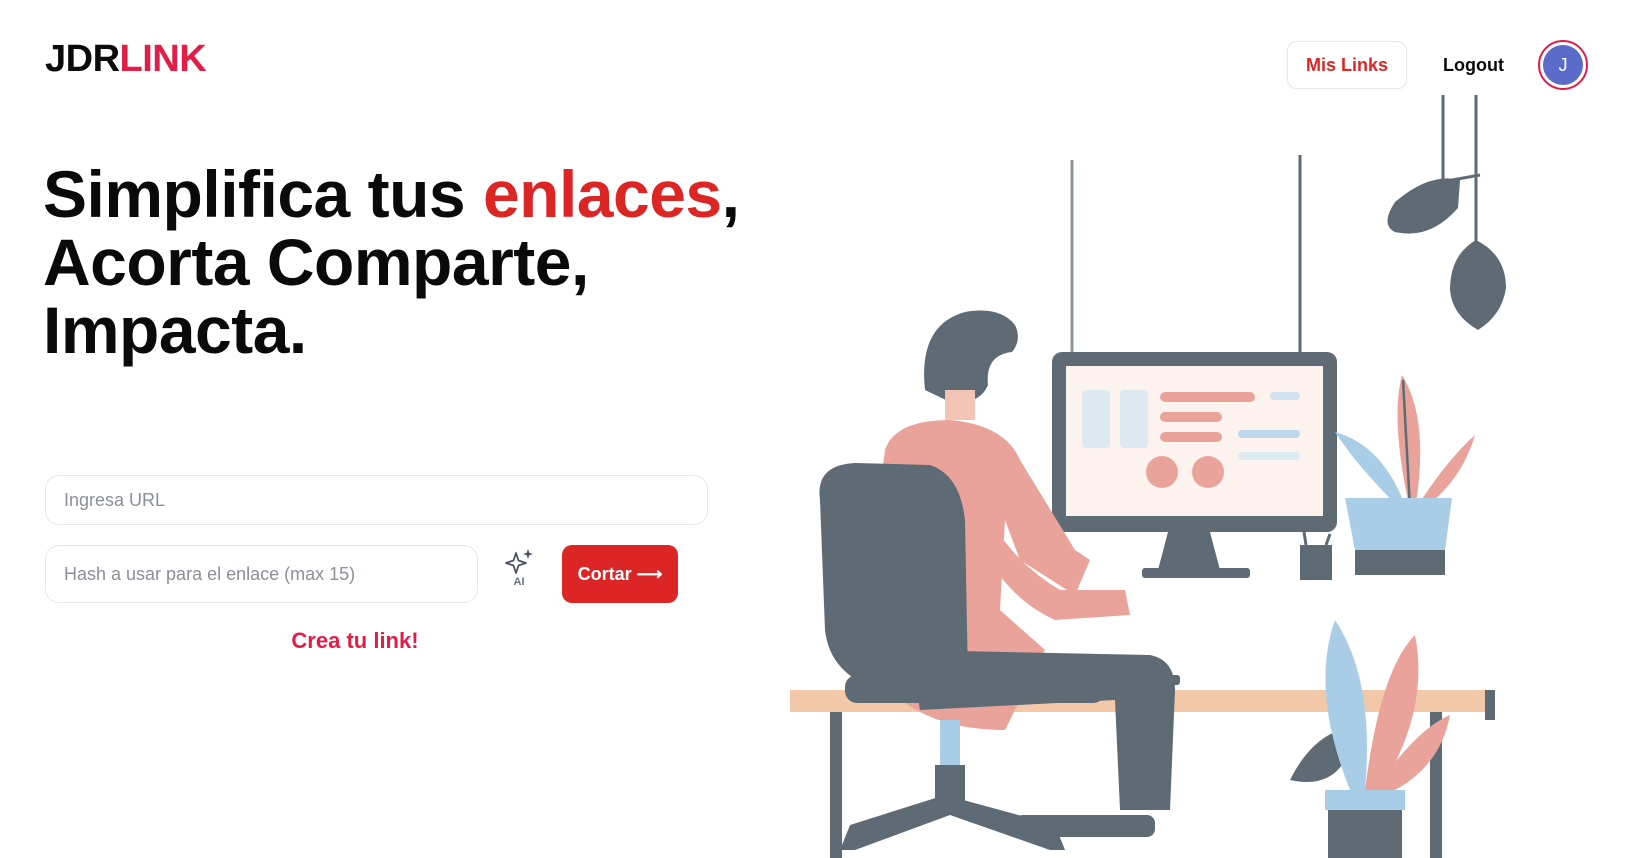 This screenshot has width=1636, height=858. I want to click on ai-label: AI, so click(519, 582).